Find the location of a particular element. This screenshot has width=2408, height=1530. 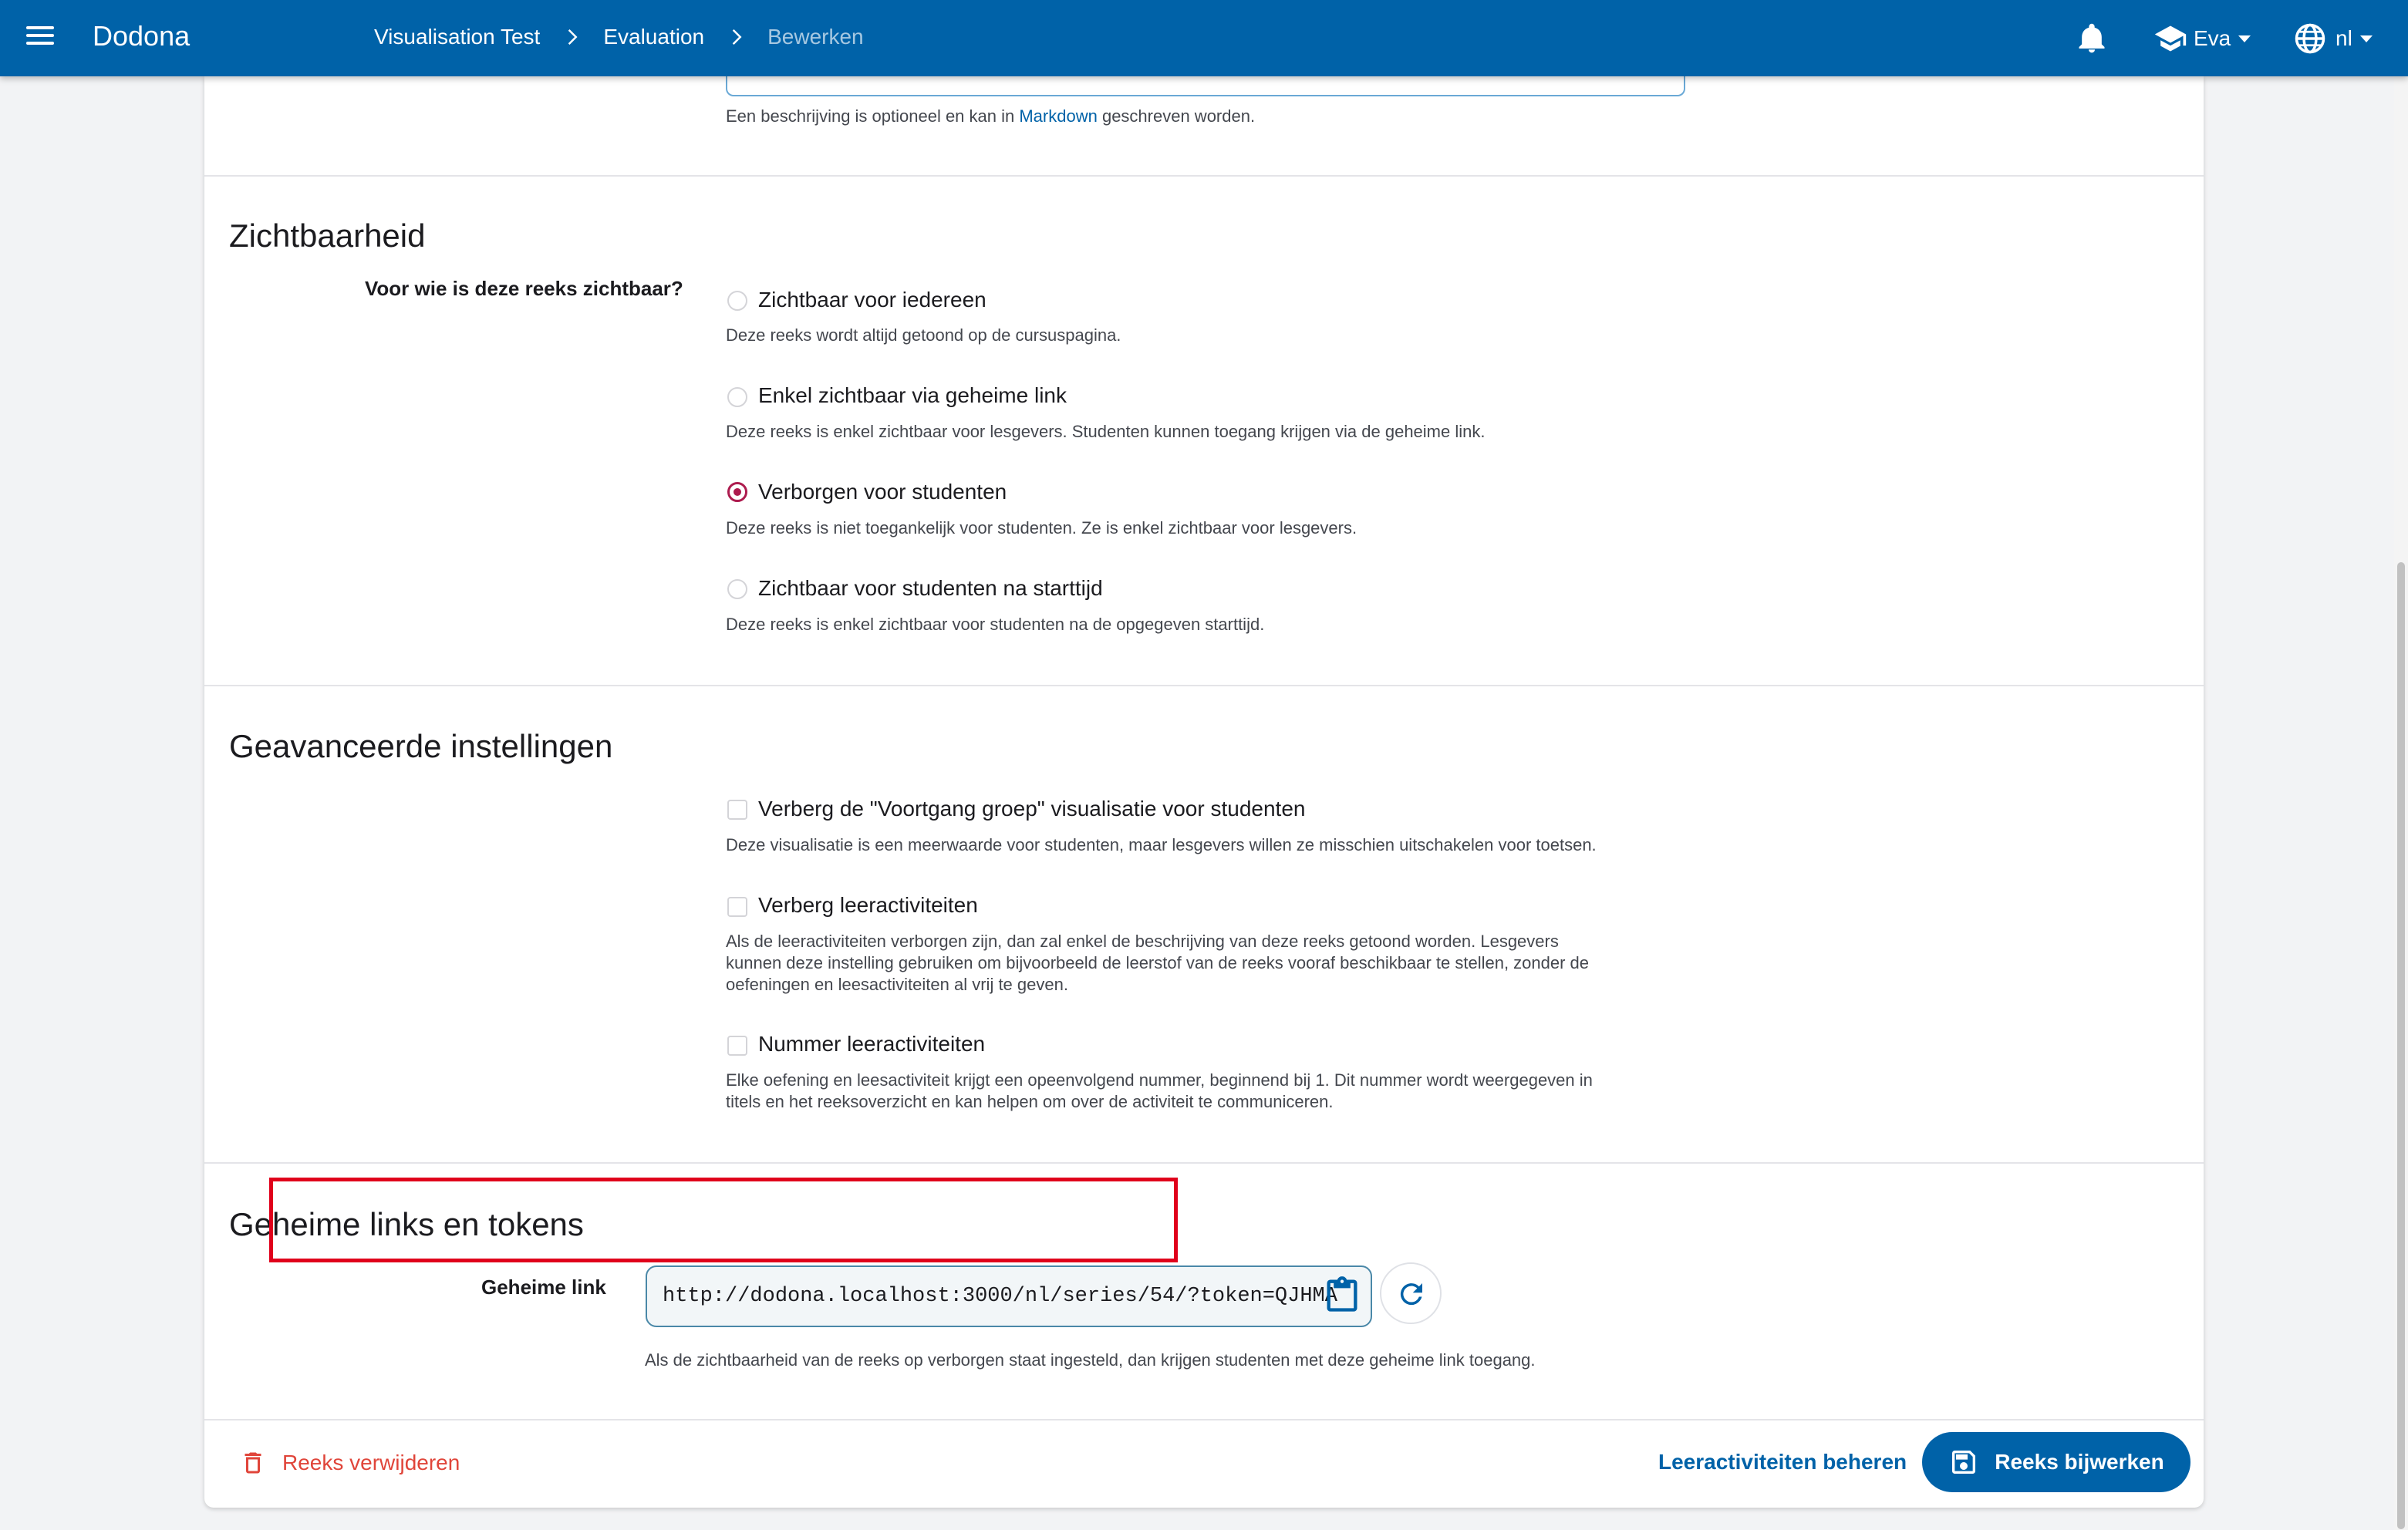

regenerate-token-button is located at coordinates (1411, 1293).